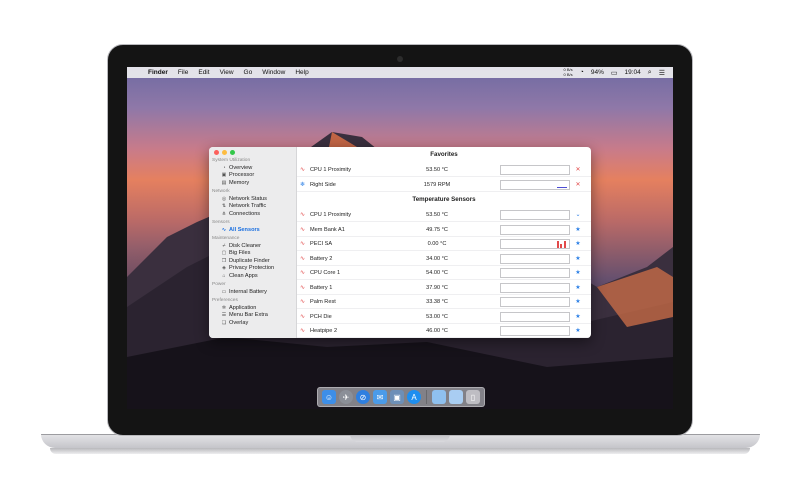  I want to click on sidebar-item-big-files: ▢ Big Files, so click(254, 253).